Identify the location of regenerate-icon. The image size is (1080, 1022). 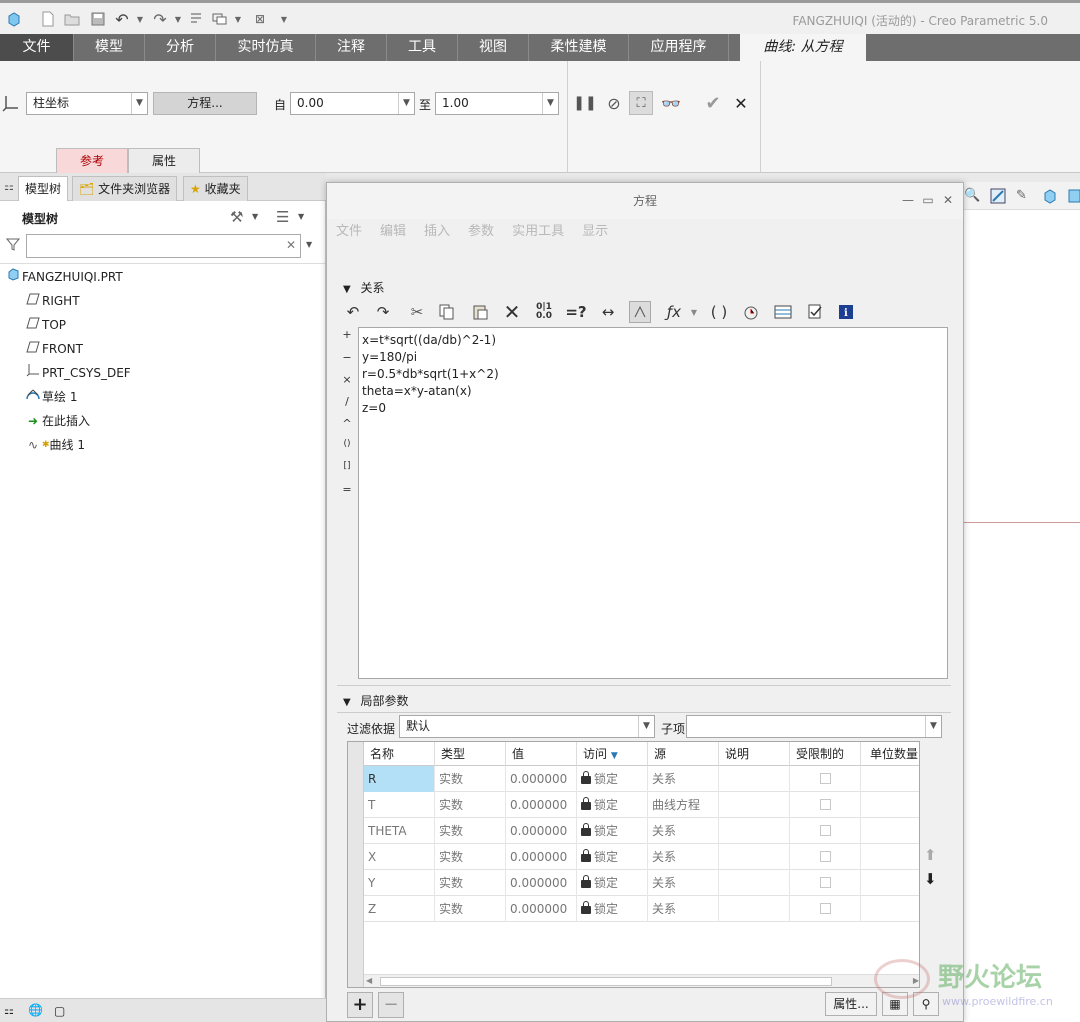
(196, 19).